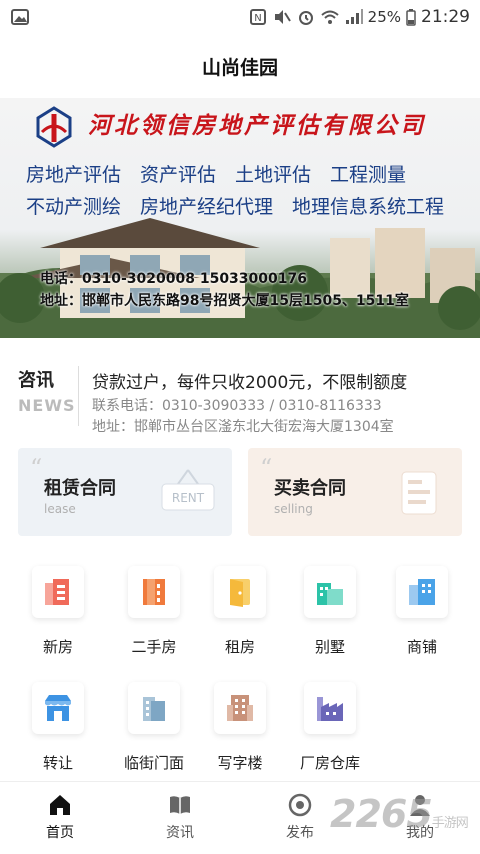  Describe the element at coordinates (355, 492) in the screenshot. I see `selling-contract-card: “ 买卖合同 selling` at that location.